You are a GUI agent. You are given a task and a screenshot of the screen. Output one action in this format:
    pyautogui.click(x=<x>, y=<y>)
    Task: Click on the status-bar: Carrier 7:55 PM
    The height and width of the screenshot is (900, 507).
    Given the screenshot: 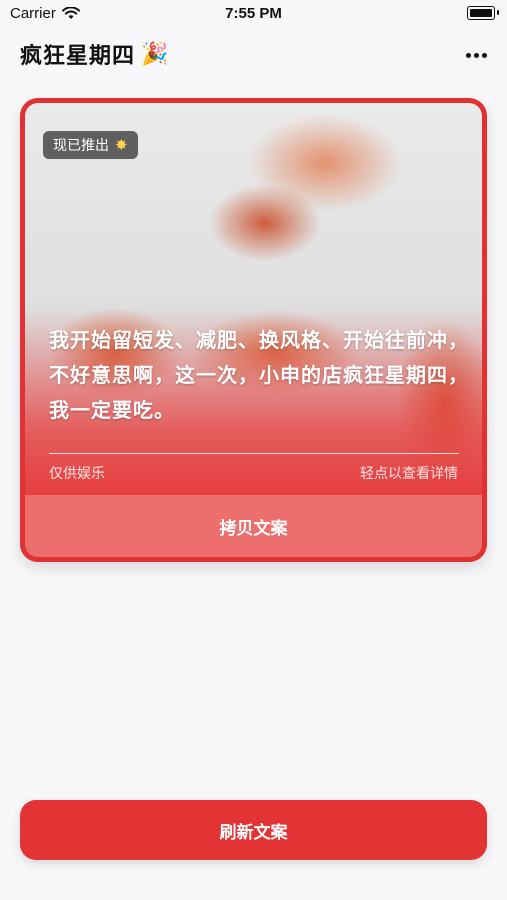 What is the action you would take?
    pyautogui.click(x=253, y=14)
    